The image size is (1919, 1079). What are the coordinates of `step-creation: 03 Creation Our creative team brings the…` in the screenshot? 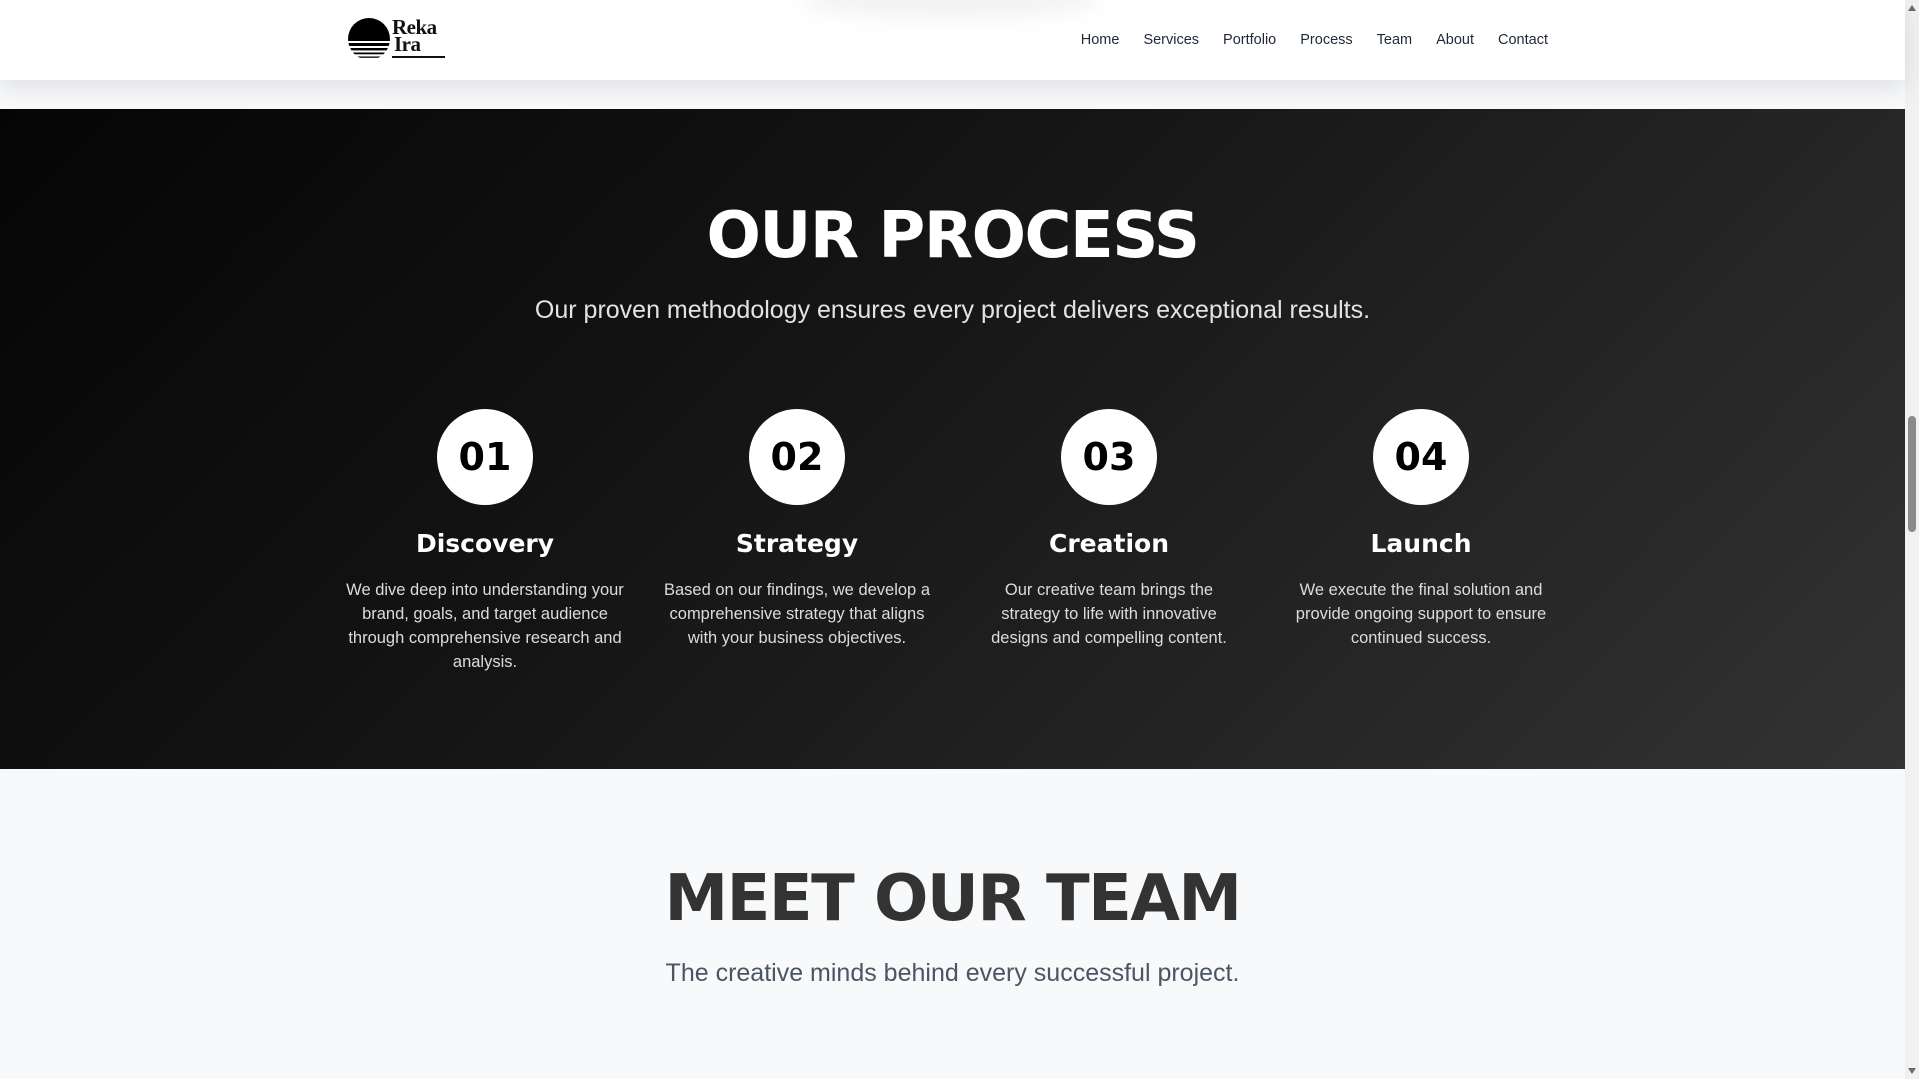 It's located at (1109, 529).